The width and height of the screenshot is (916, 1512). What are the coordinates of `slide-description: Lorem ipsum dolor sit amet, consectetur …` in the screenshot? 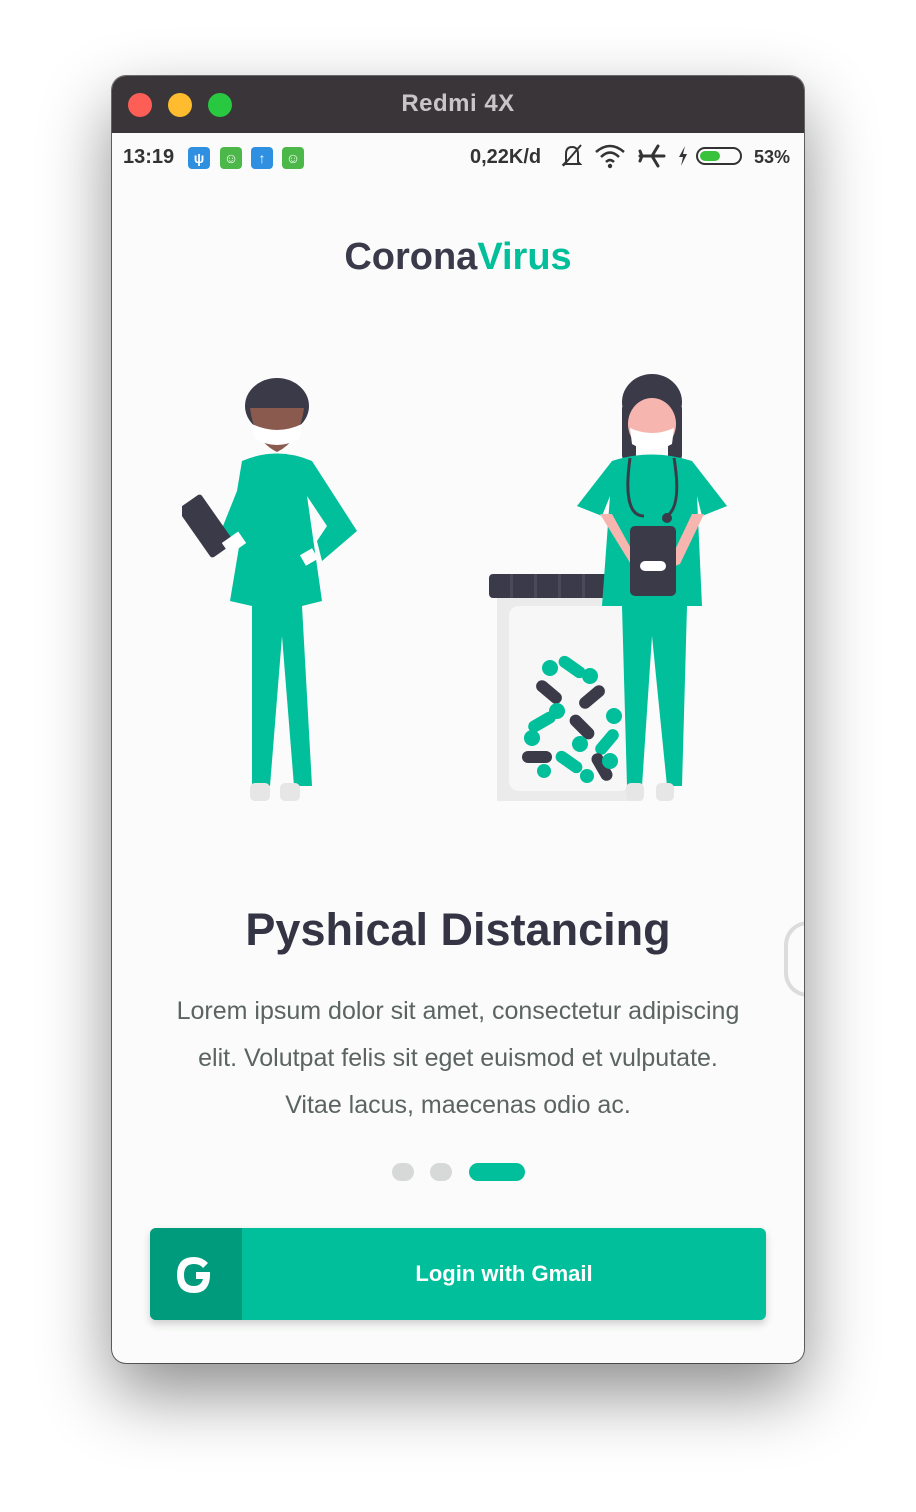 It's located at (458, 1058).